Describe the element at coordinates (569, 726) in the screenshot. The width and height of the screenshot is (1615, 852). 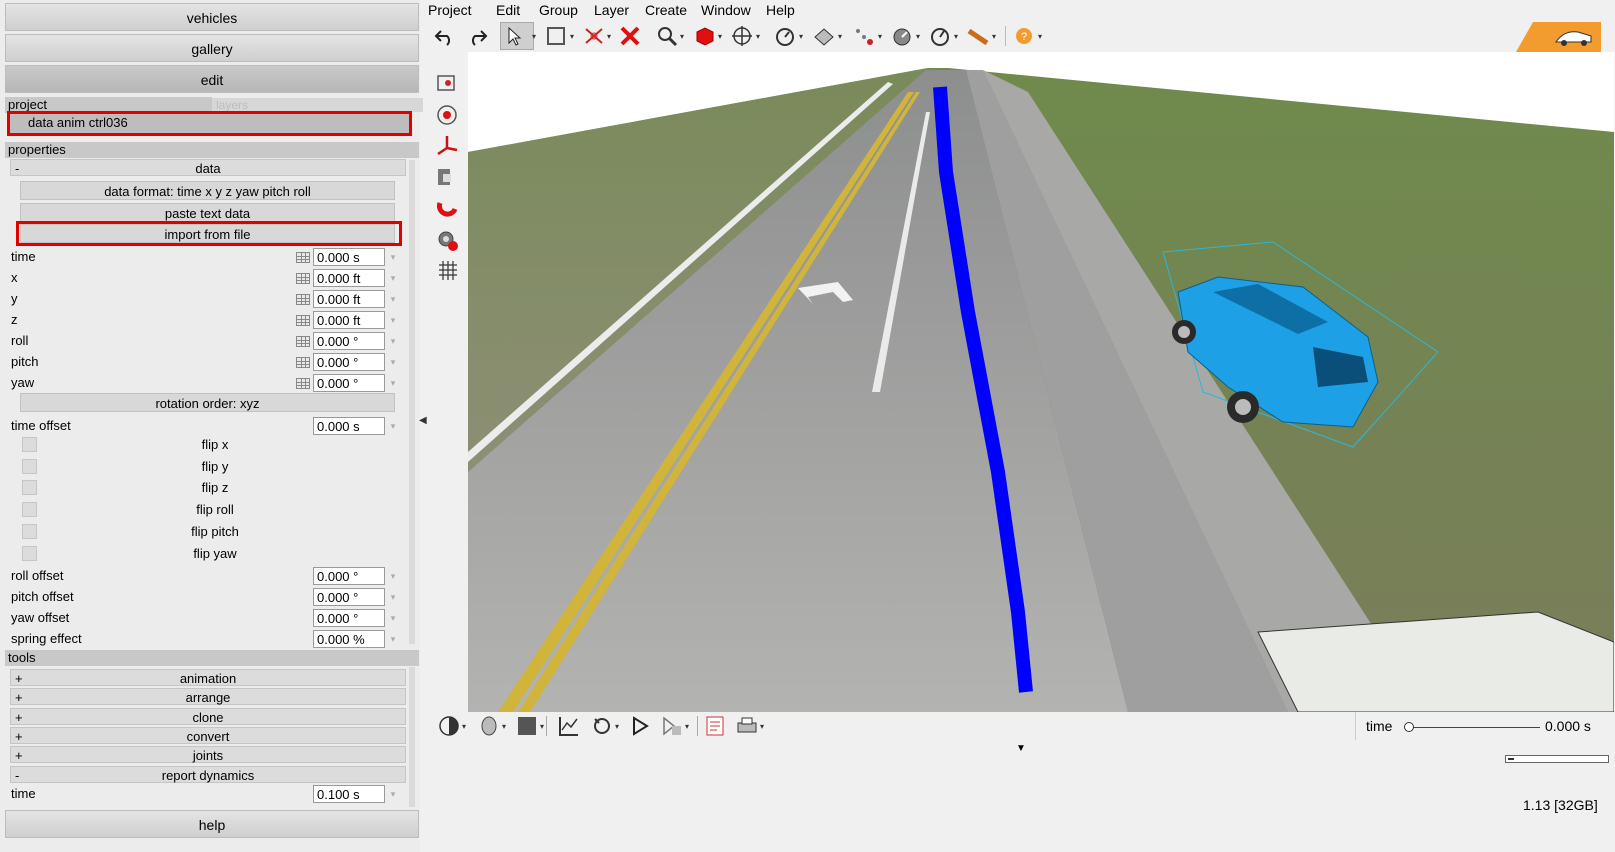
I see `graph-icon` at that location.